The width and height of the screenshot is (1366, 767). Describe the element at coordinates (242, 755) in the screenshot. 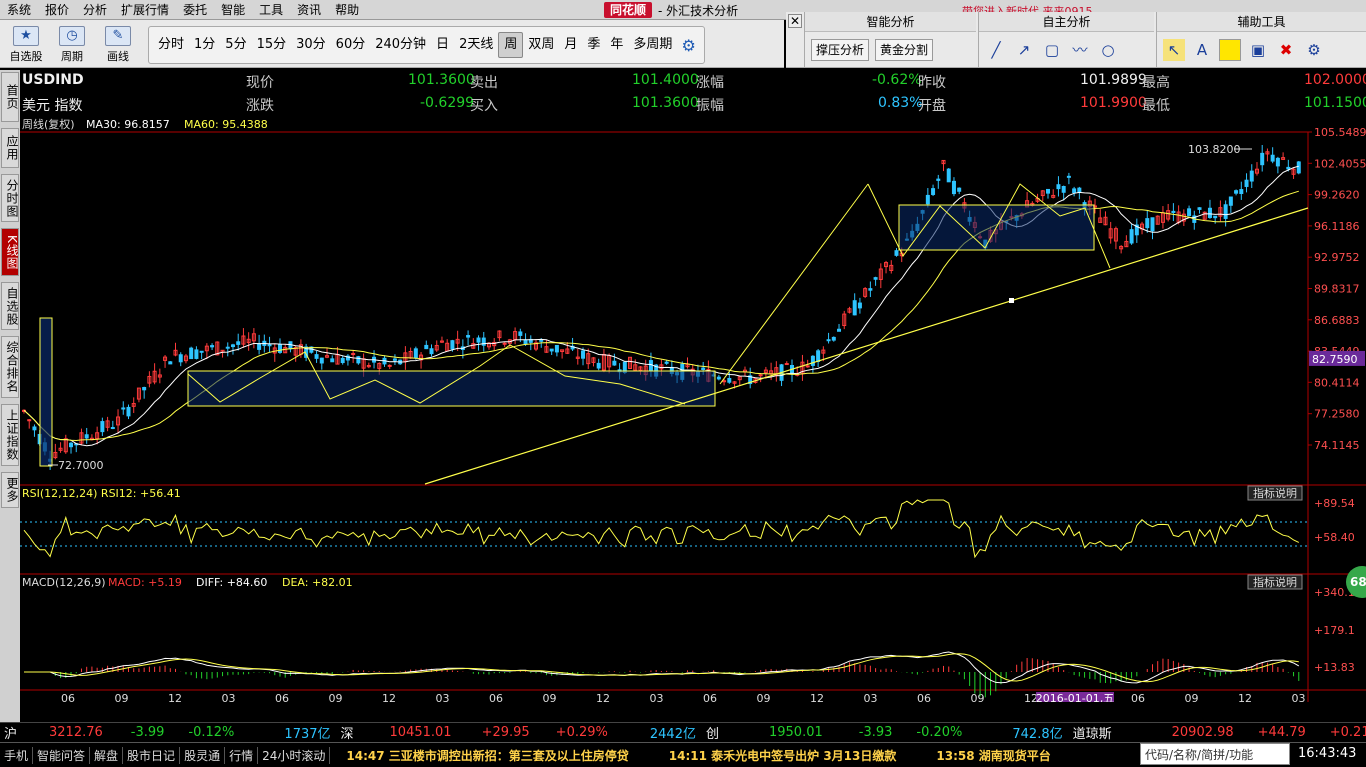

I see `status-tab: 行情` at that location.